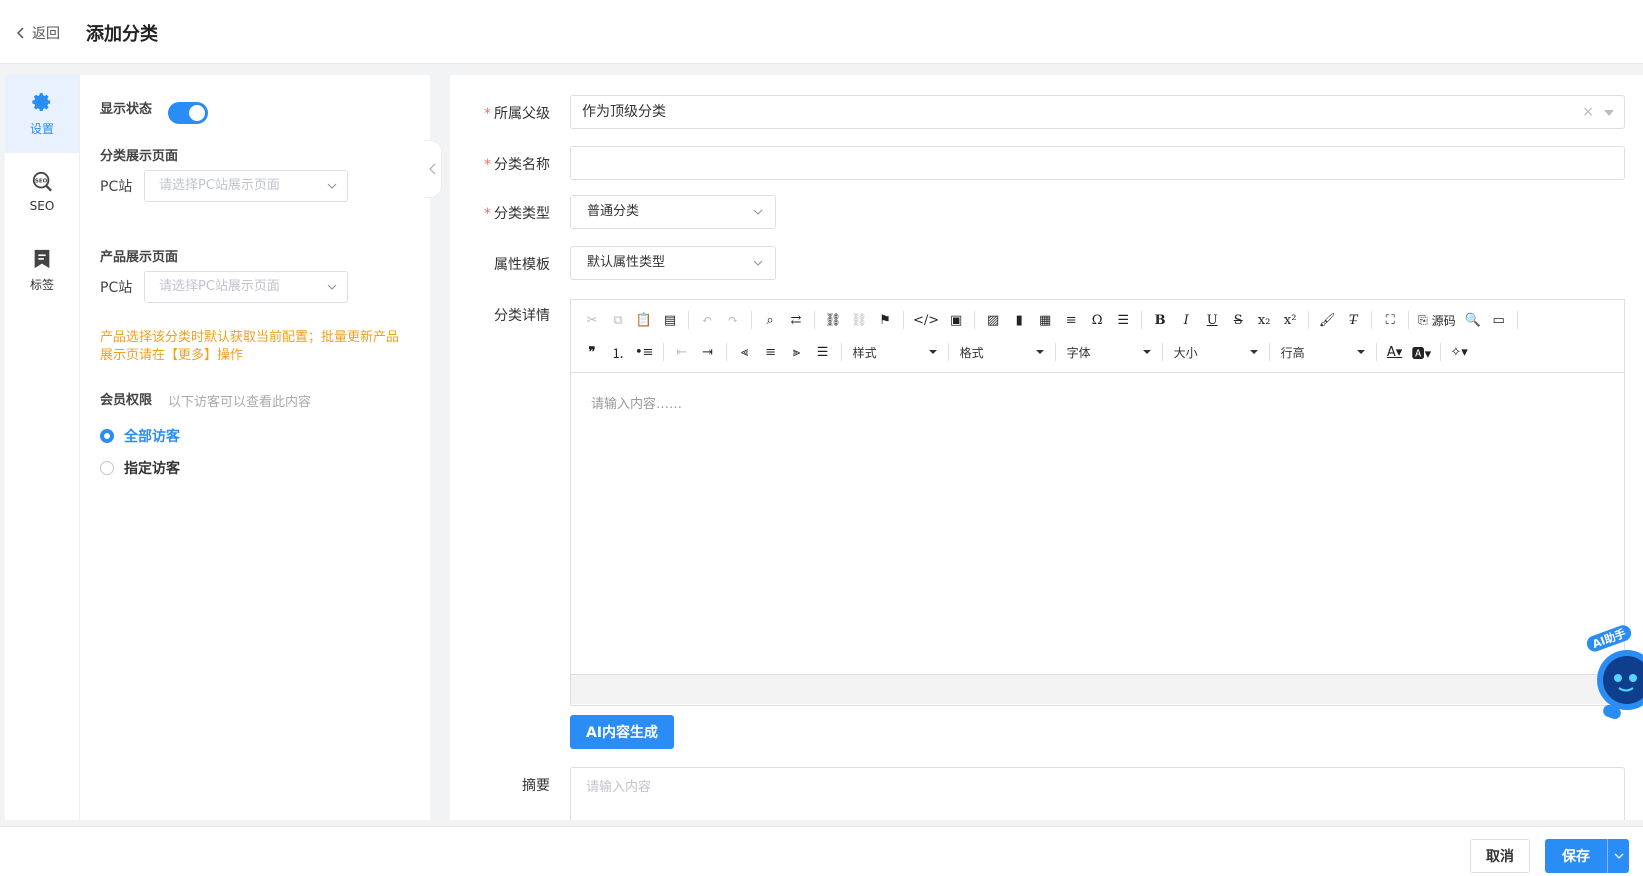 This screenshot has width=1643, height=876. I want to click on anchor-flag-icon: ⚑, so click(885, 320).